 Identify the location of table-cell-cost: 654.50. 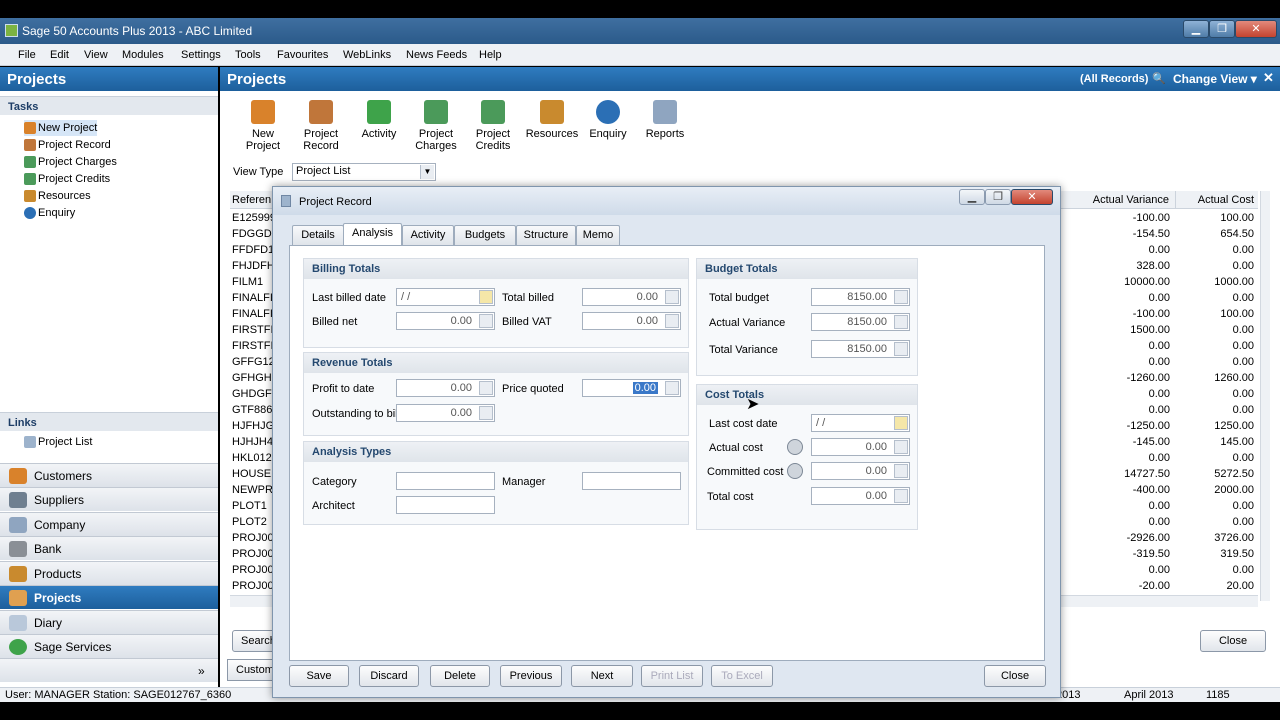
(1215, 234).